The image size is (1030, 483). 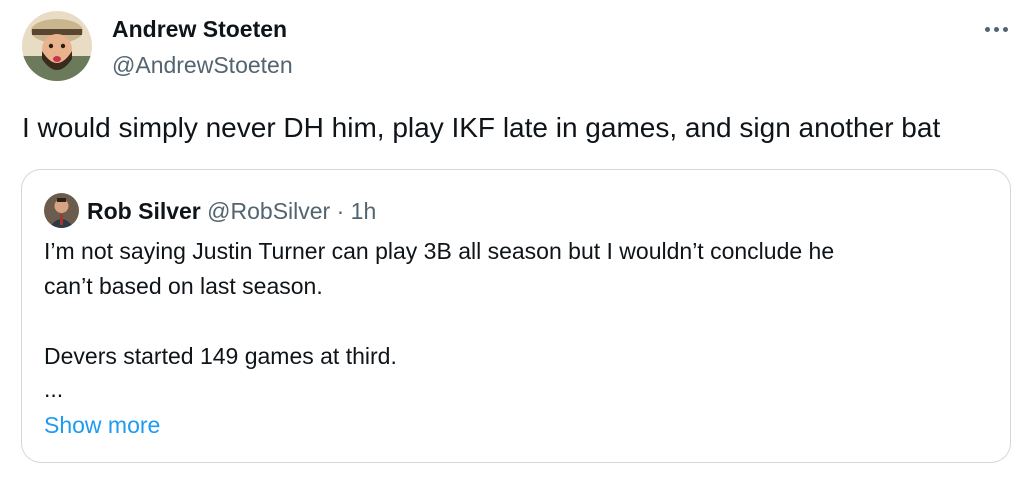 I want to click on quoted-author-avatar, so click(x=61, y=210).